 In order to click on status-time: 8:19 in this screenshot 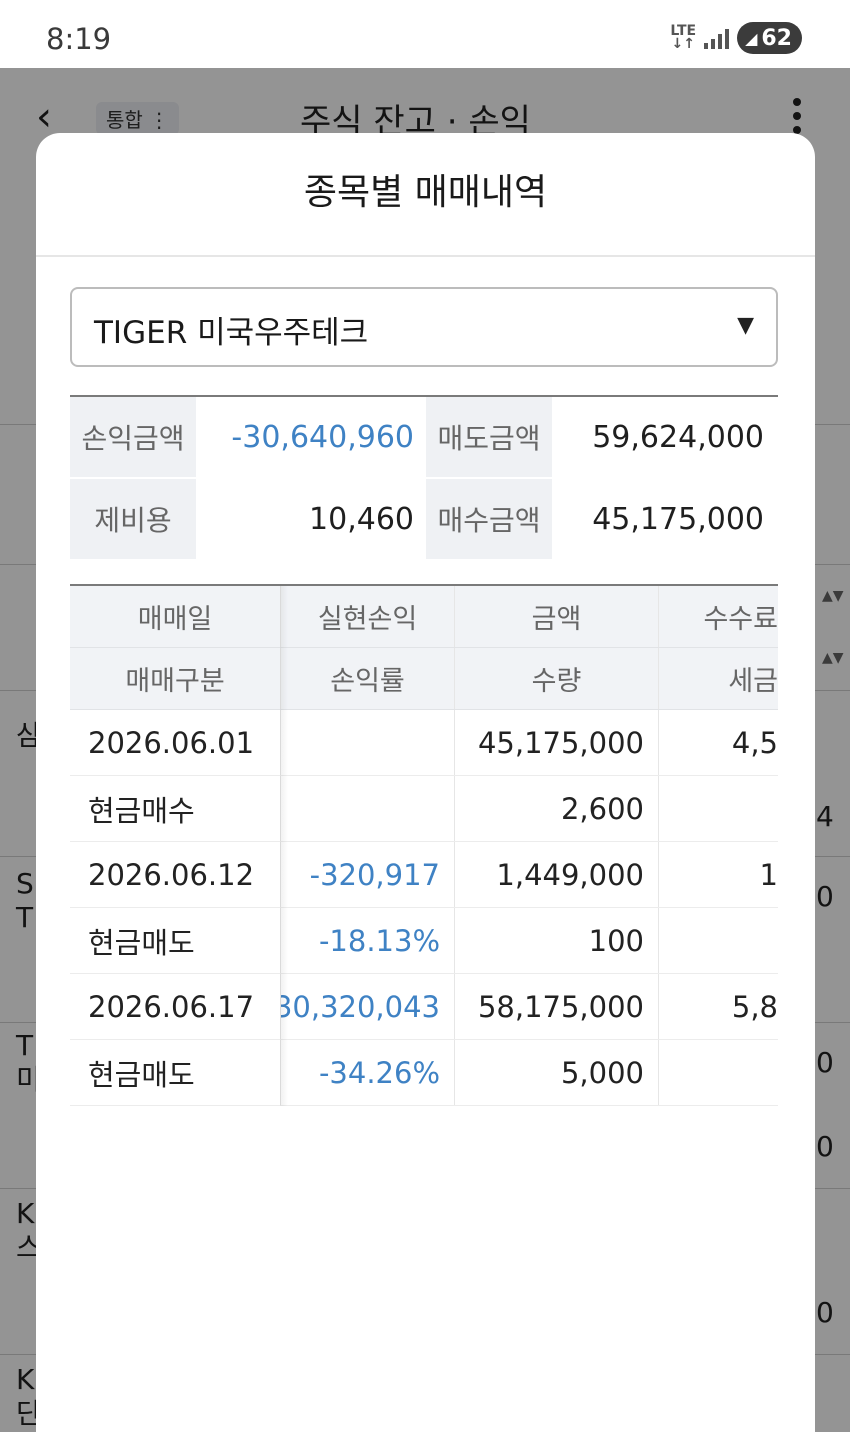, I will do `click(79, 39)`.